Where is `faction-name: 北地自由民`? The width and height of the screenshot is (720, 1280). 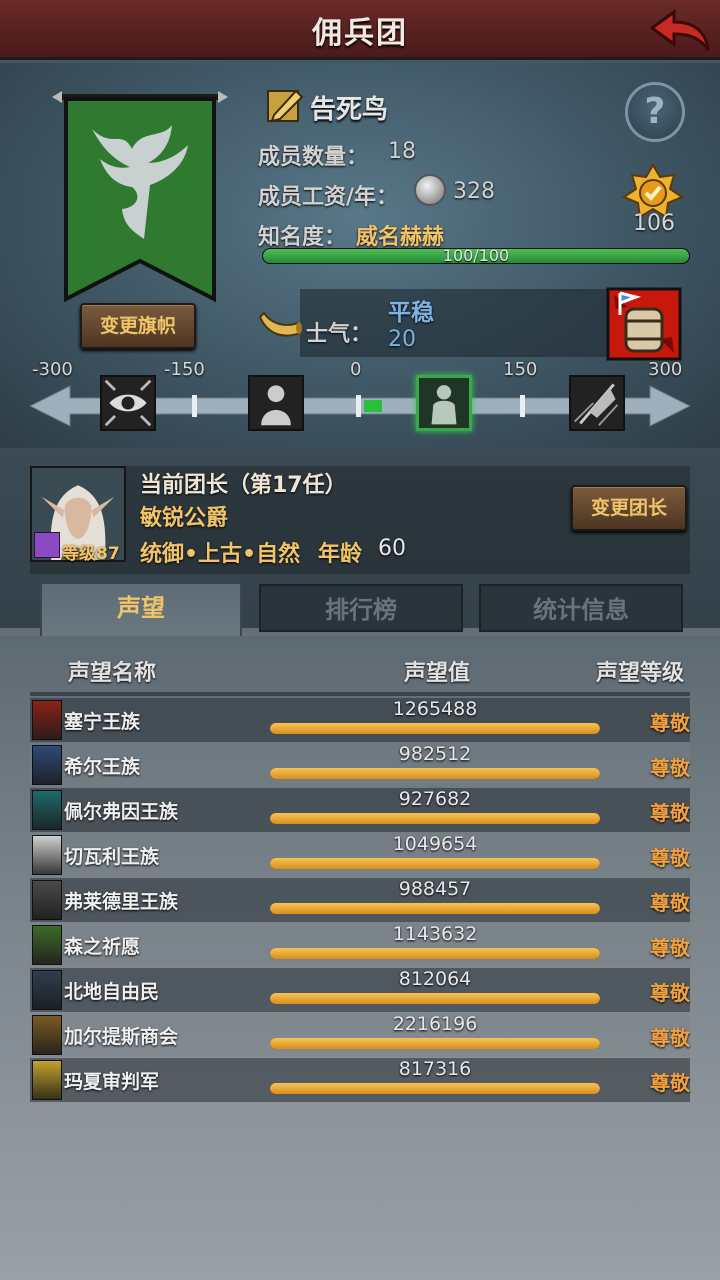
faction-name: 北地自由民 is located at coordinates (112, 992).